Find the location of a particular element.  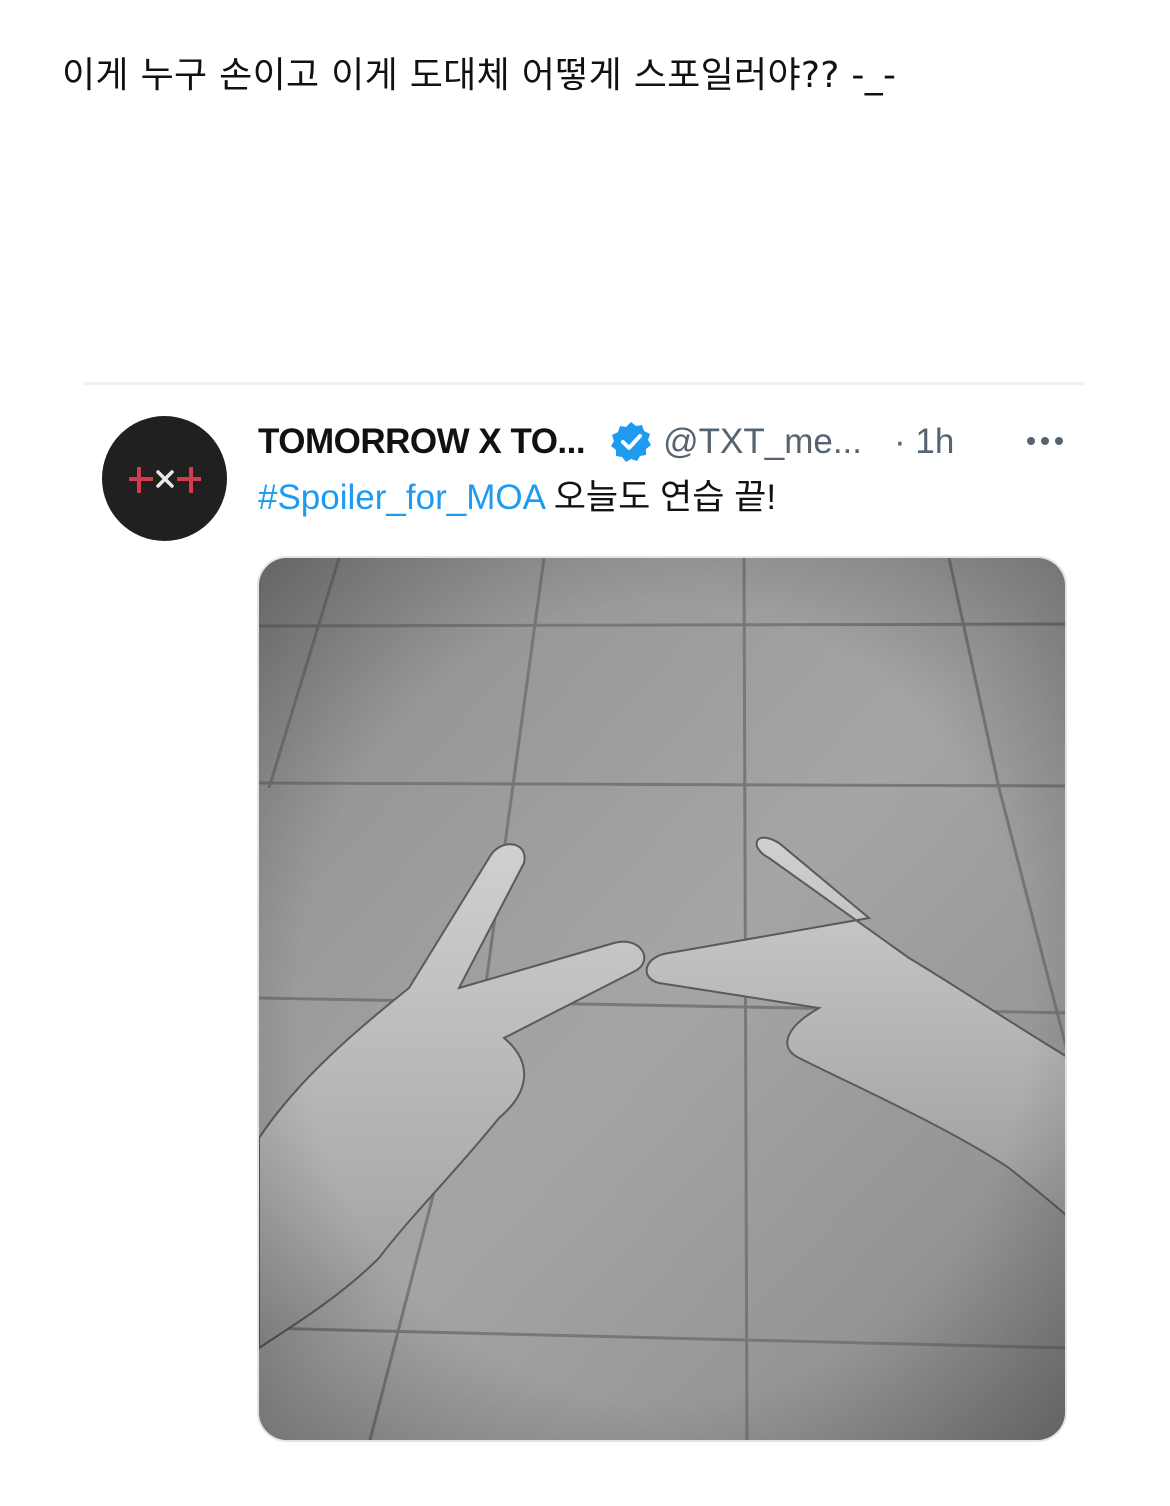

timestamp: · 1h is located at coordinates (924, 442).